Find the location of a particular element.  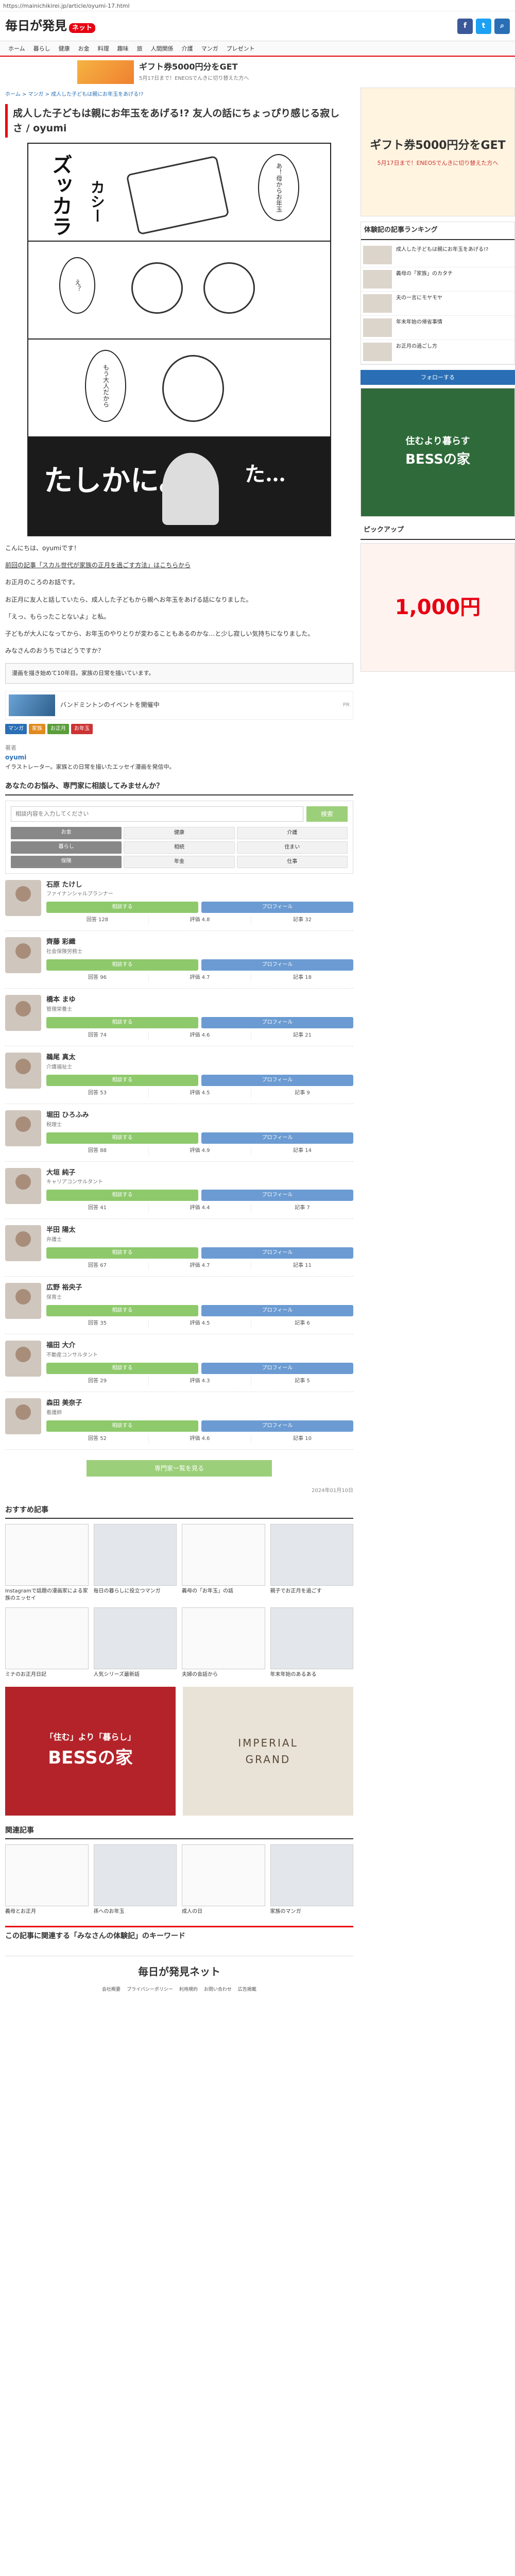

filter-chip: 暮らし is located at coordinates (66, 847).